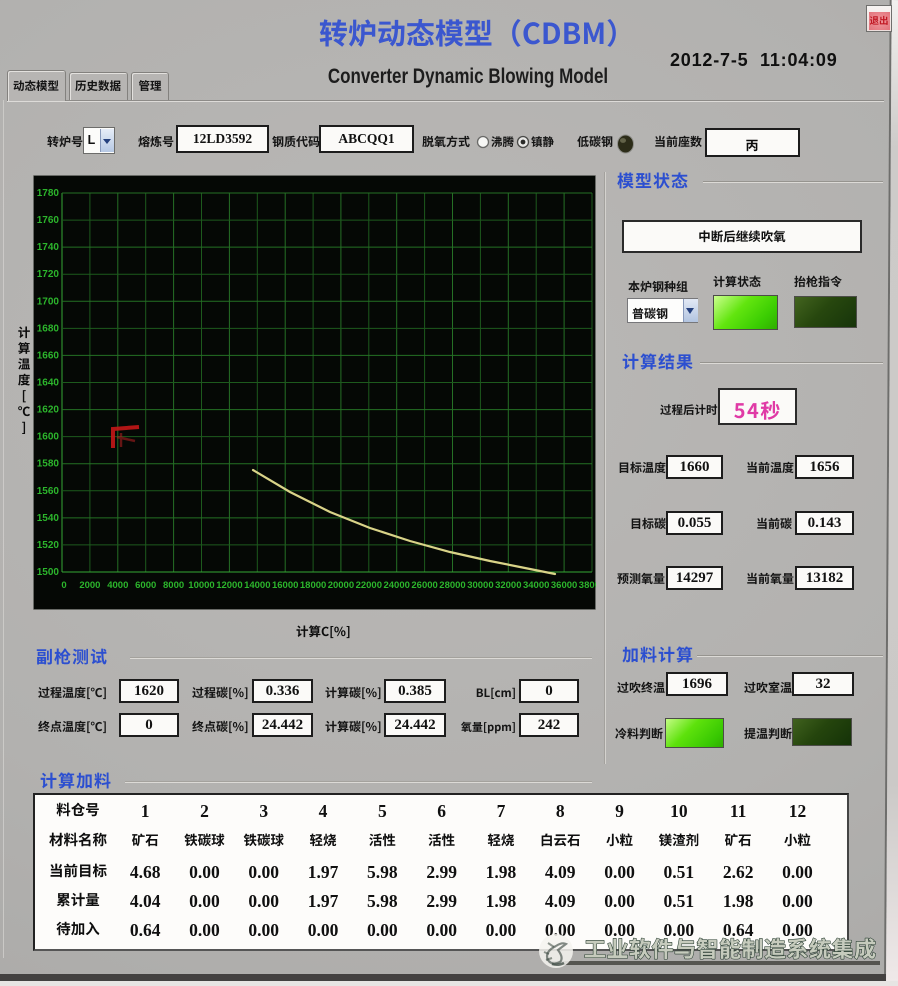 The height and width of the screenshot is (986, 898). Describe the element at coordinates (536, 585) in the screenshot. I see `svg-text: 34000` at that location.